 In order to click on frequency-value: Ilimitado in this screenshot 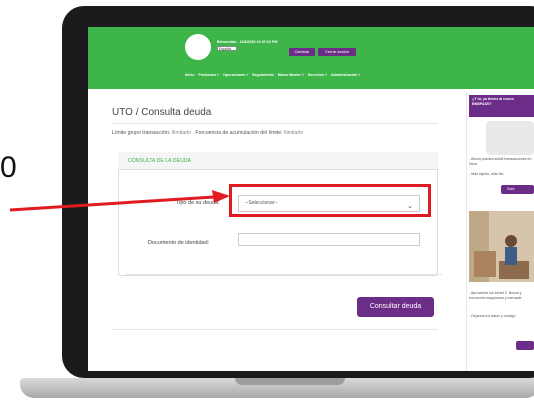, I will do `click(293, 133)`.